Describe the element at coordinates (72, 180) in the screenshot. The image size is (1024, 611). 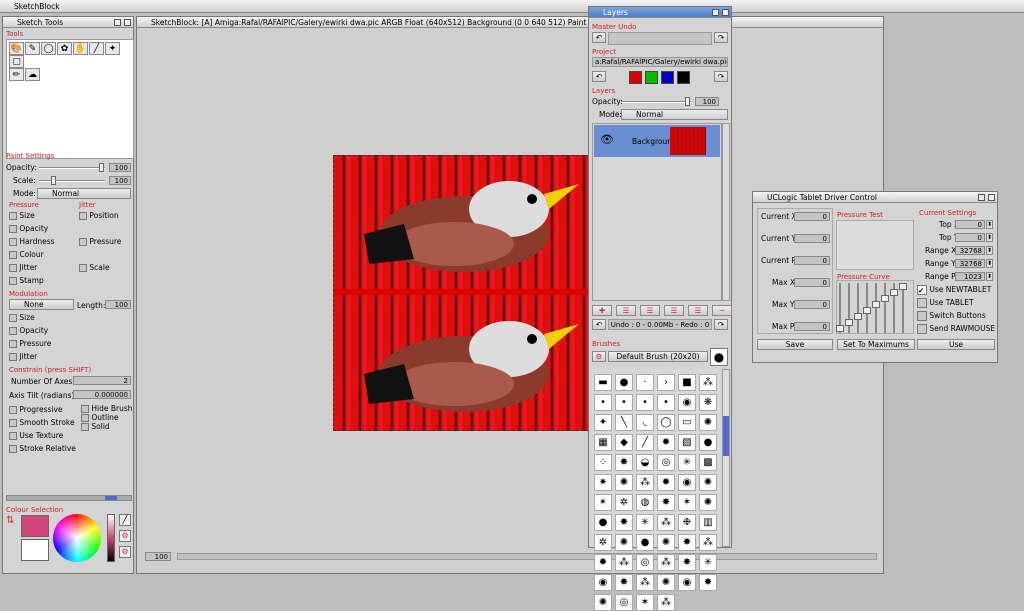
I see `scale-slider` at that location.